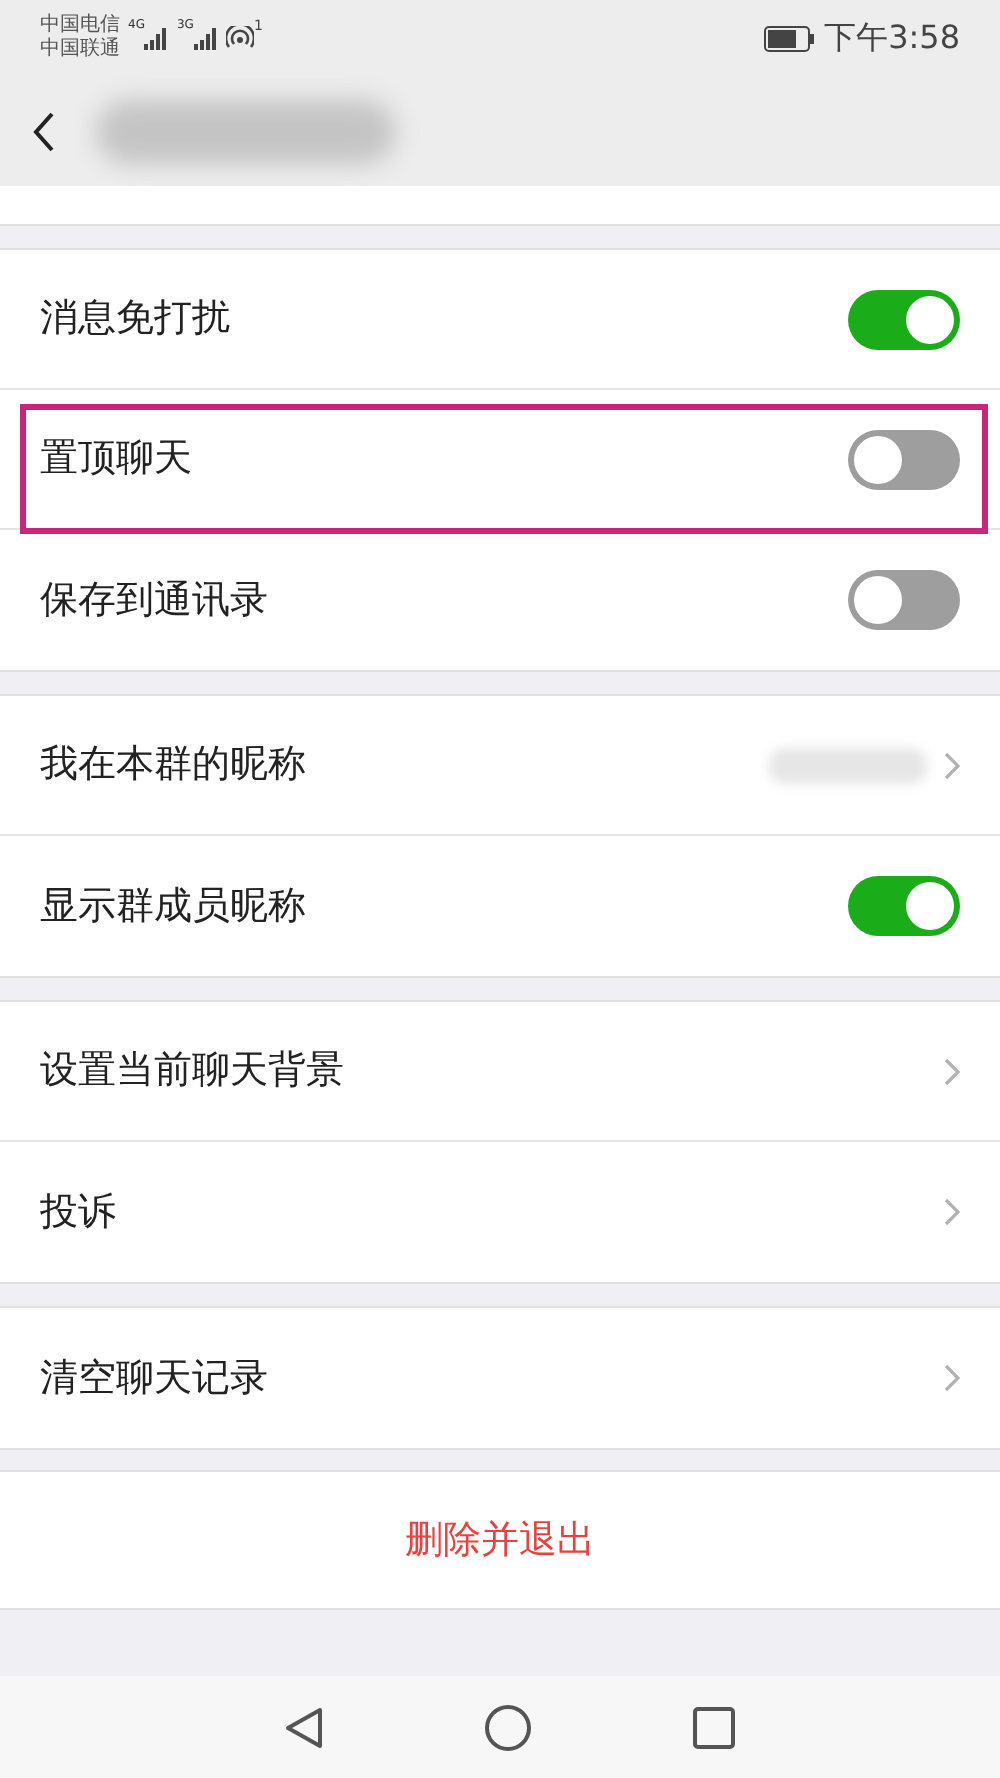 This screenshot has width=1000, height=1778. Describe the element at coordinates (714, 1727) in the screenshot. I see `recents-icon` at that location.